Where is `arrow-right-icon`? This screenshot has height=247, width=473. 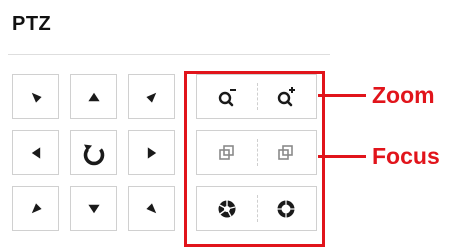 arrow-right-icon is located at coordinates (151, 152).